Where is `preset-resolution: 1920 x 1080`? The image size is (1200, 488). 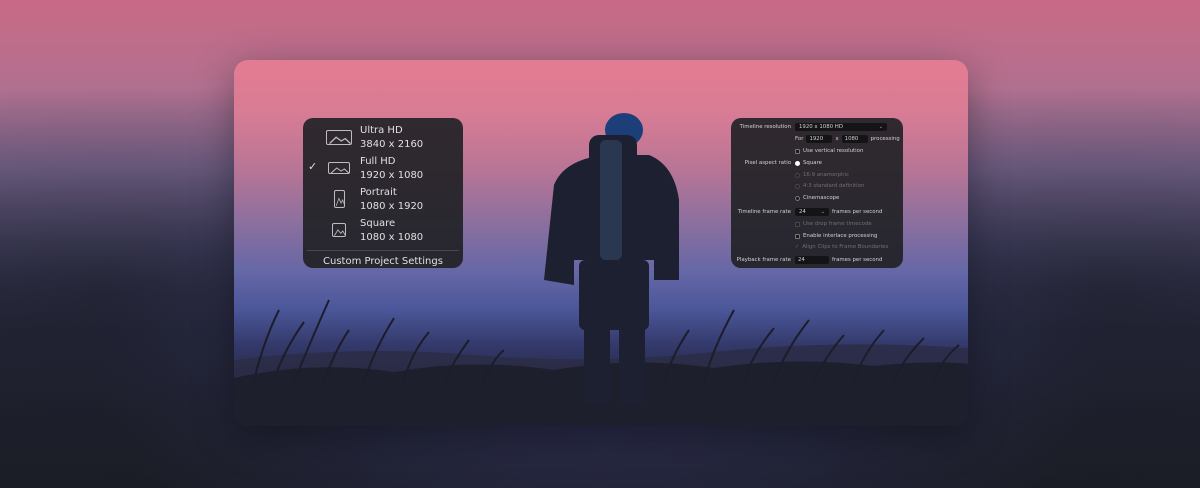 preset-resolution: 1920 x 1080 is located at coordinates (392, 175).